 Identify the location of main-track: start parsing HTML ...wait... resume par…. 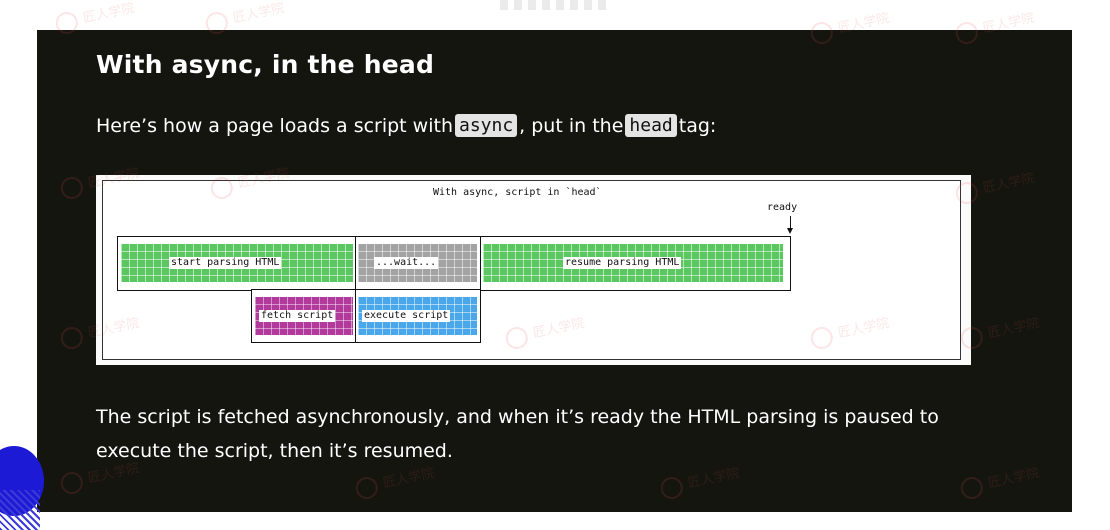
(454, 263).